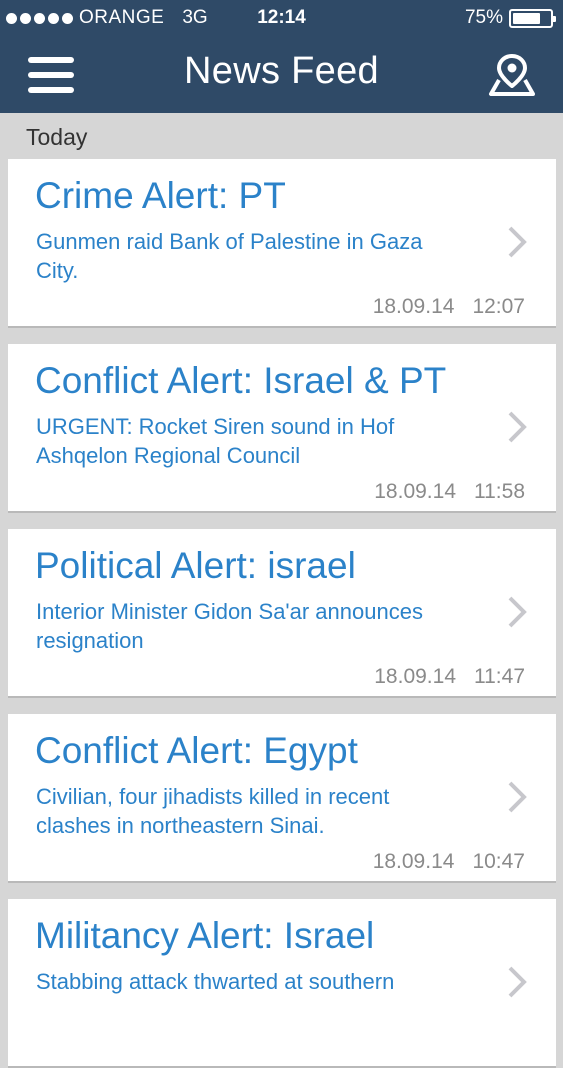  What do you see at coordinates (483, 17) in the screenshot?
I see `battery-percent: 75%` at bounding box center [483, 17].